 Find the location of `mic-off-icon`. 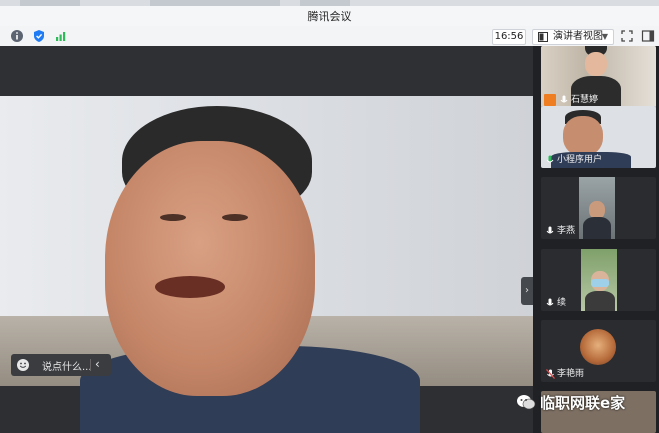

mic-off-icon is located at coordinates (550, 374).